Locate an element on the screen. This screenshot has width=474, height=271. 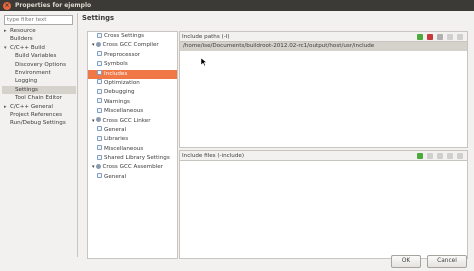
tool-tree-item: Includes is located at coordinates (132, 74).